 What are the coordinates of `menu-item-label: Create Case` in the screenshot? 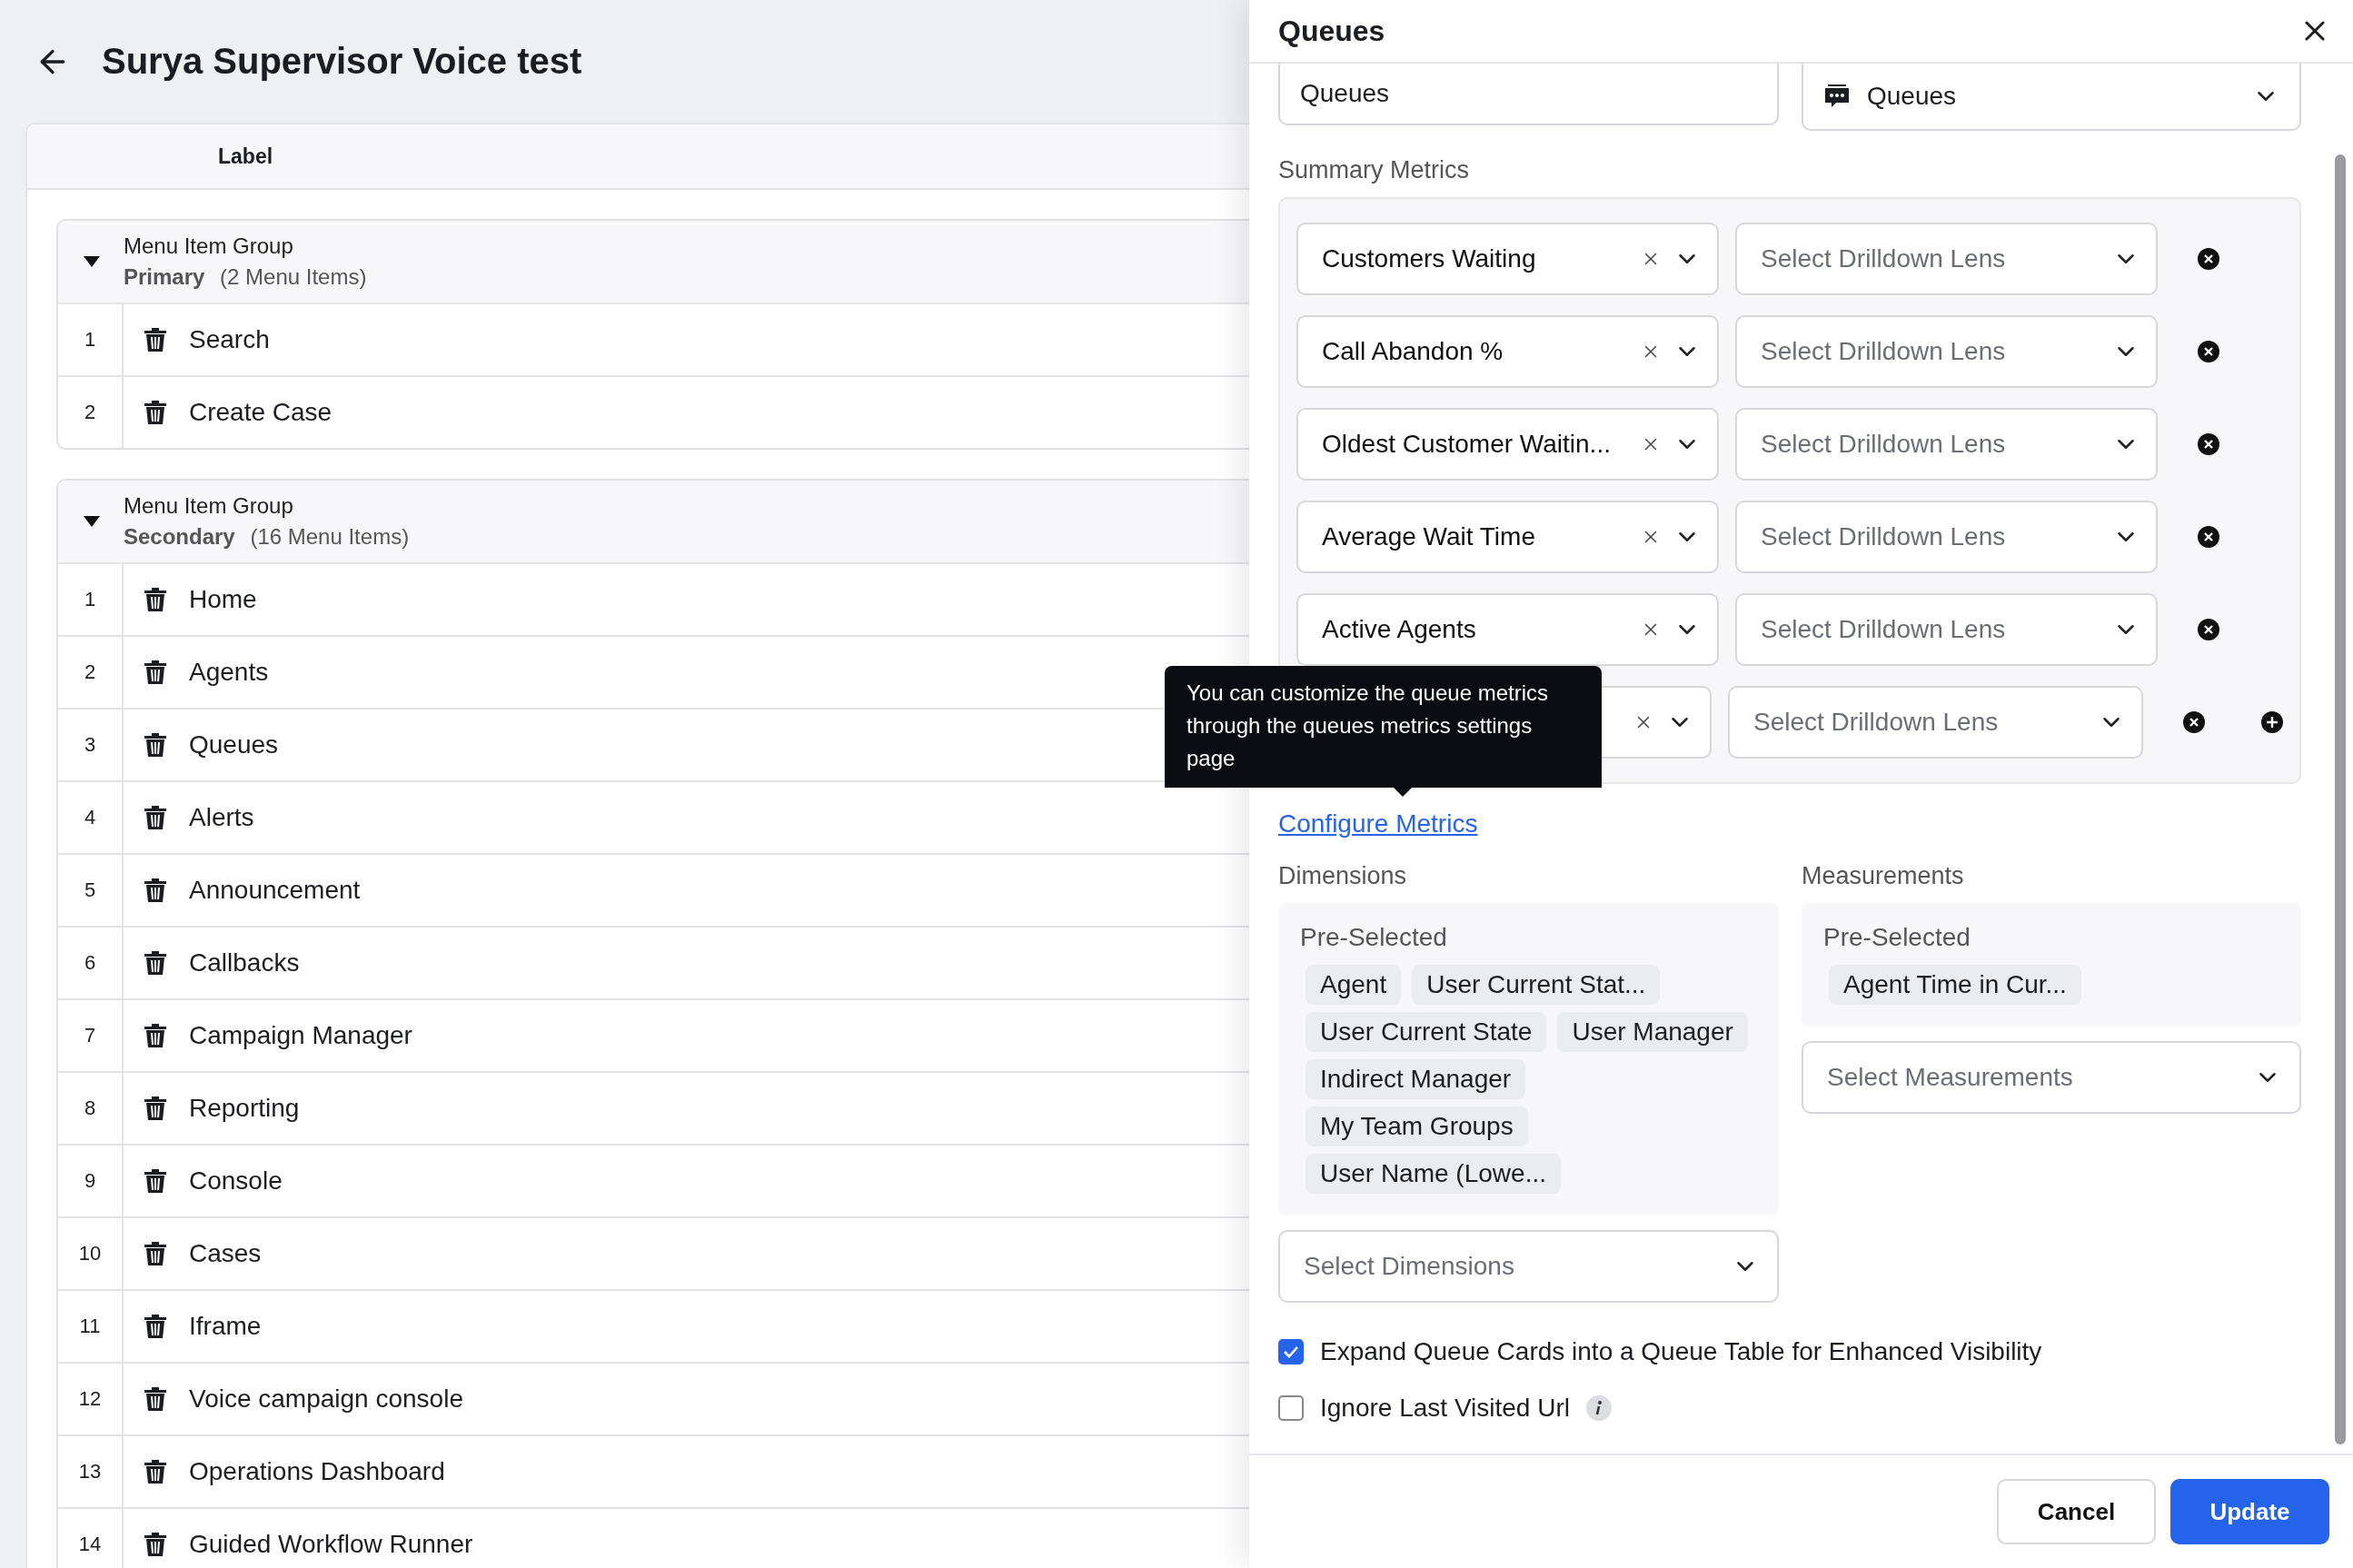 It's located at (261, 412).